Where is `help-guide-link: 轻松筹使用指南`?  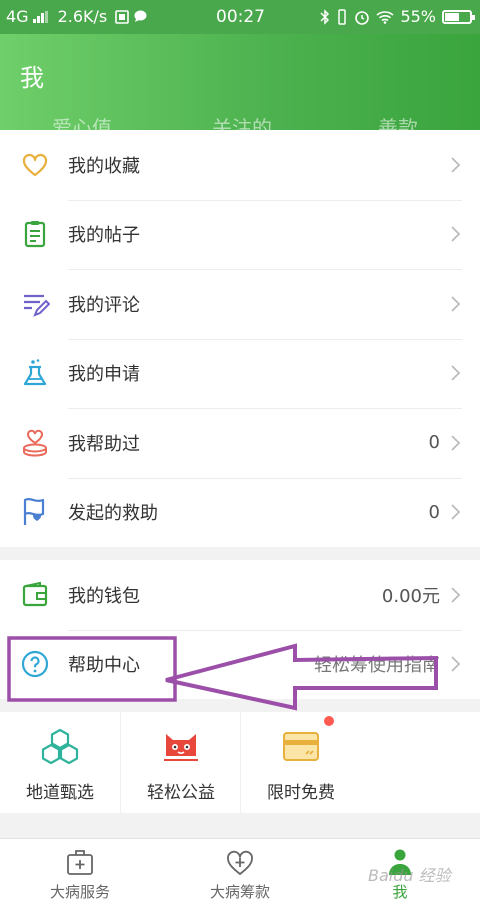 help-guide-link: 轻松筹使用指南 is located at coordinates (377, 666).